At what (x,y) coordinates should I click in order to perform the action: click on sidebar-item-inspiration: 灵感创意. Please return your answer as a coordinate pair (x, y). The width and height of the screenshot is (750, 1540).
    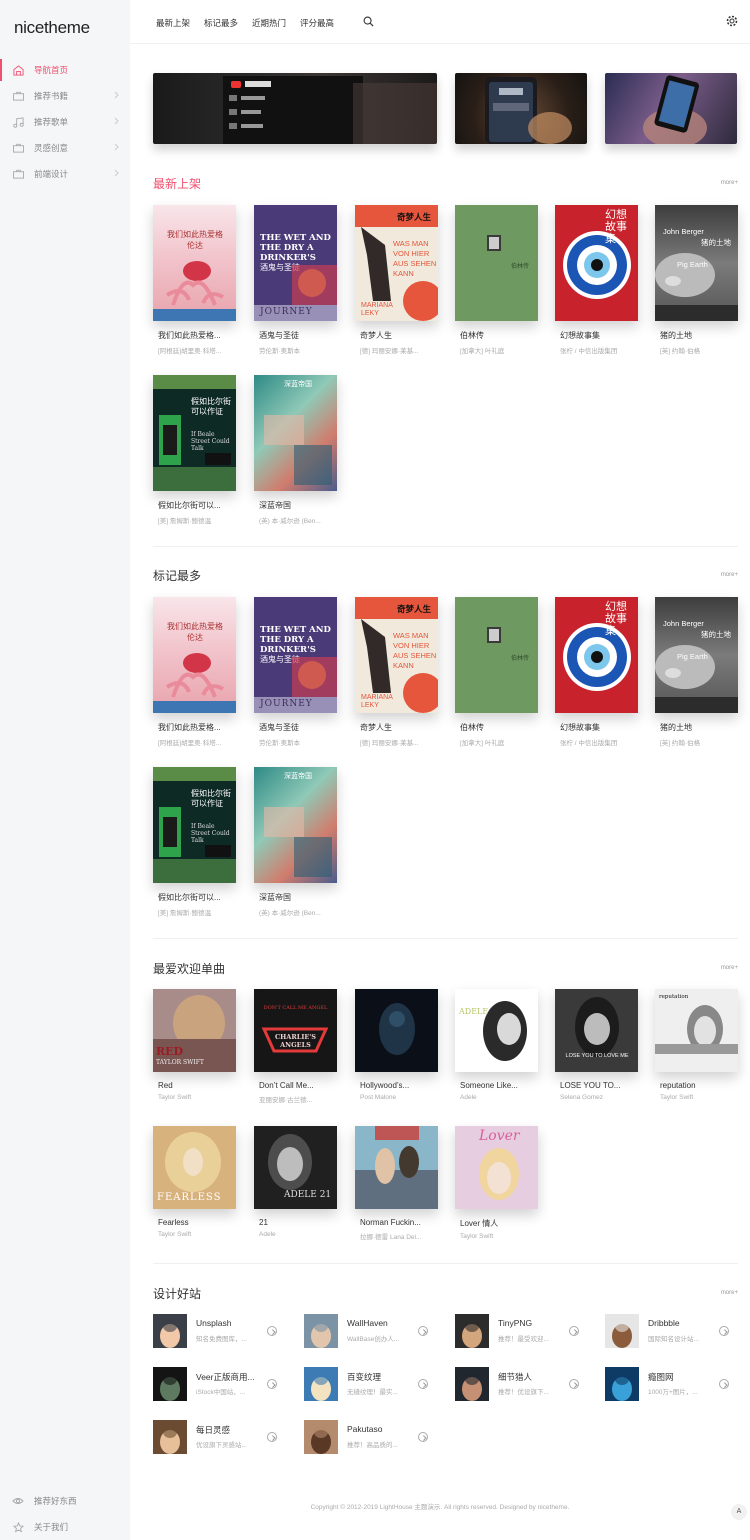
    Looking at the image, I should click on (65, 148).